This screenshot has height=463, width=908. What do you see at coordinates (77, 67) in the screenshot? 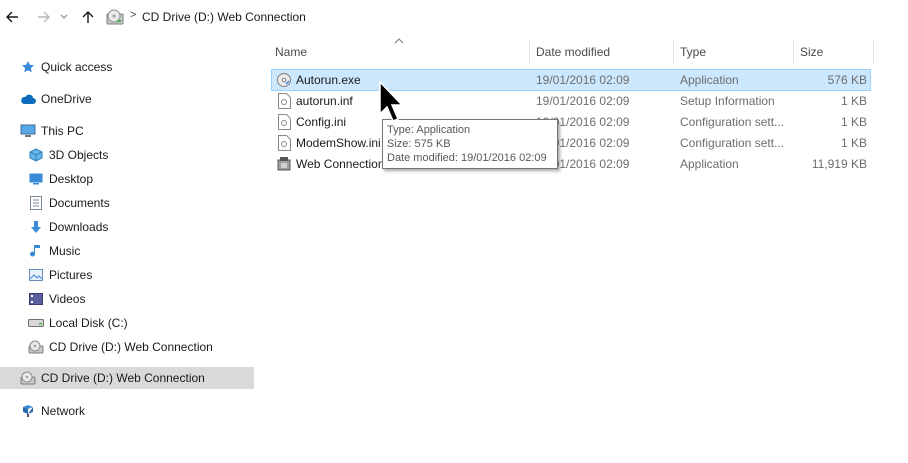
I see `sidebar-item-label: Quick access` at bounding box center [77, 67].